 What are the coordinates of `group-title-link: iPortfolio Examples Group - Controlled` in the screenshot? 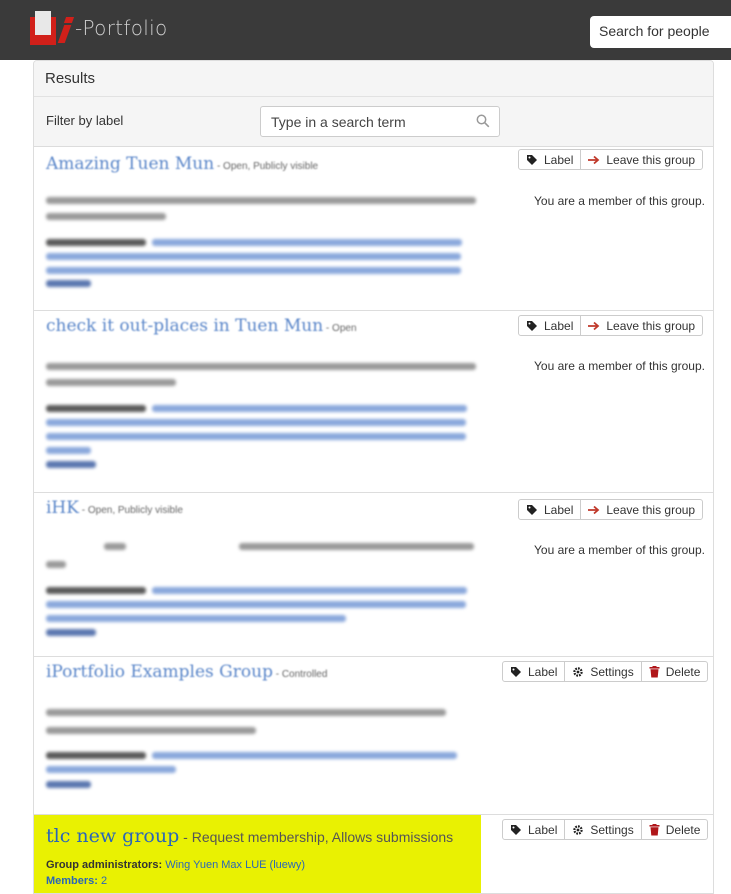 It's located at (186, 672).